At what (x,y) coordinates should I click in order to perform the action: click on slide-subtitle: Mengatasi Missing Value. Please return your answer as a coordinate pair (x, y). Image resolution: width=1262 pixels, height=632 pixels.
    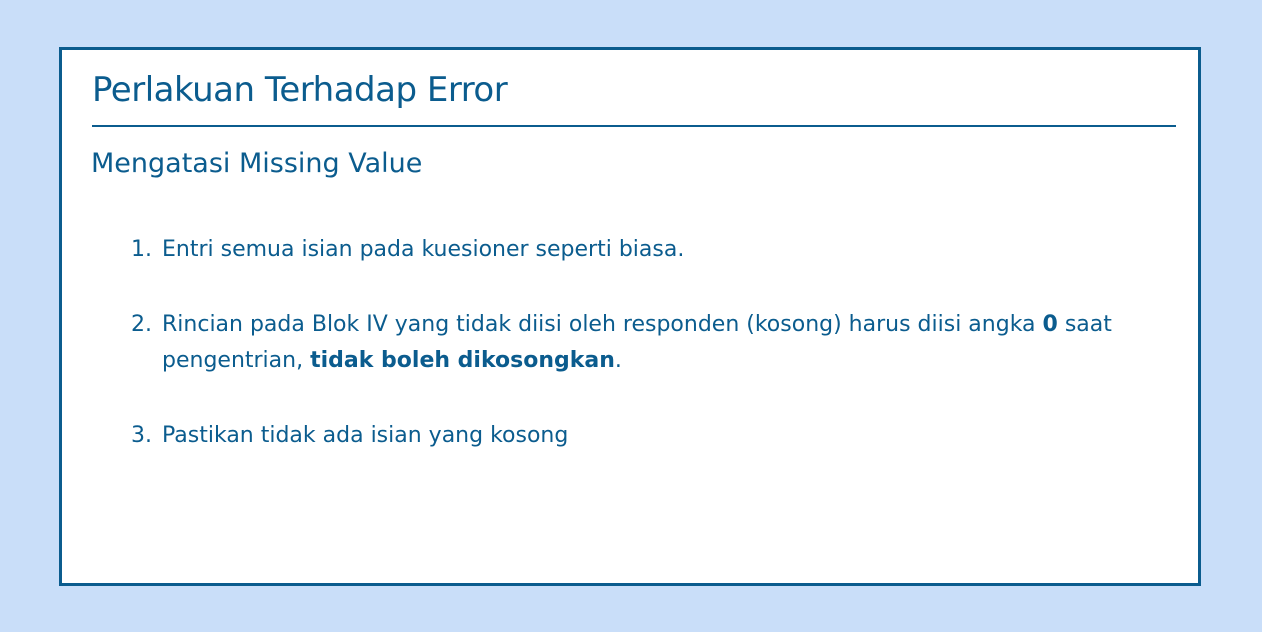
    Looking at the image, I should click on (257, 163).